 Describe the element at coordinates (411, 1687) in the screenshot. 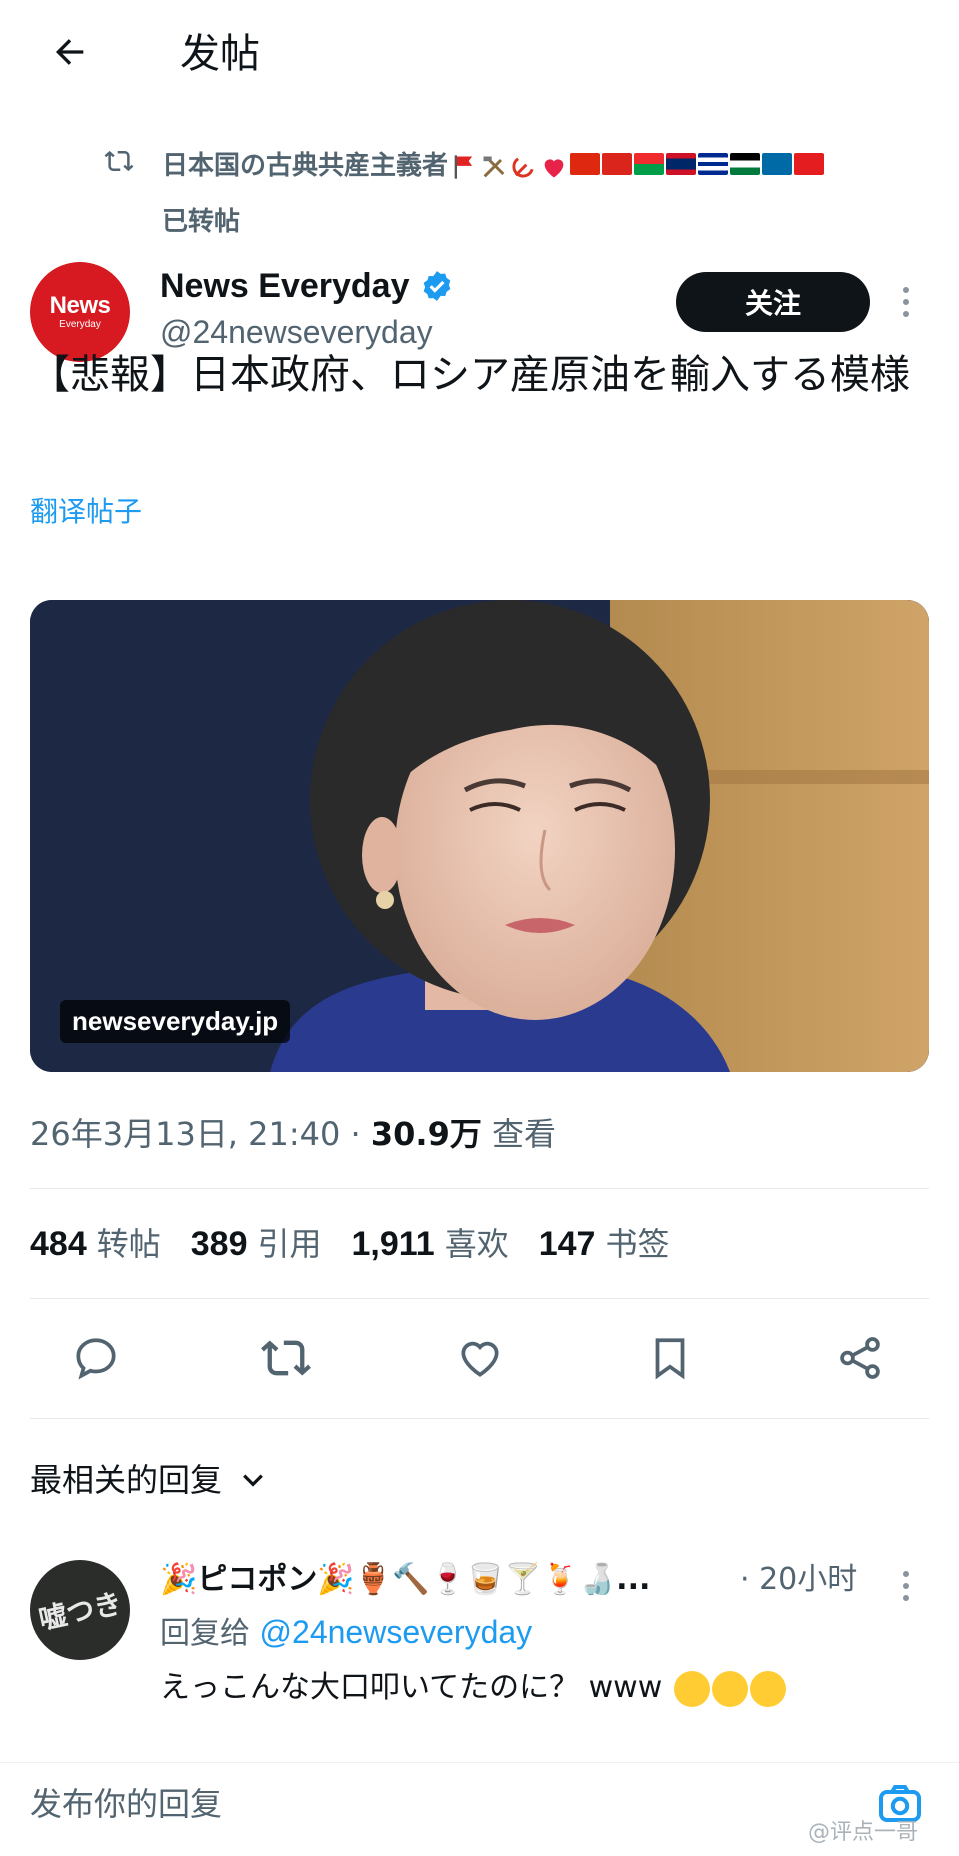

I see `reply-text-body: えっこんな大口叩いてたのに？ www` at that location.